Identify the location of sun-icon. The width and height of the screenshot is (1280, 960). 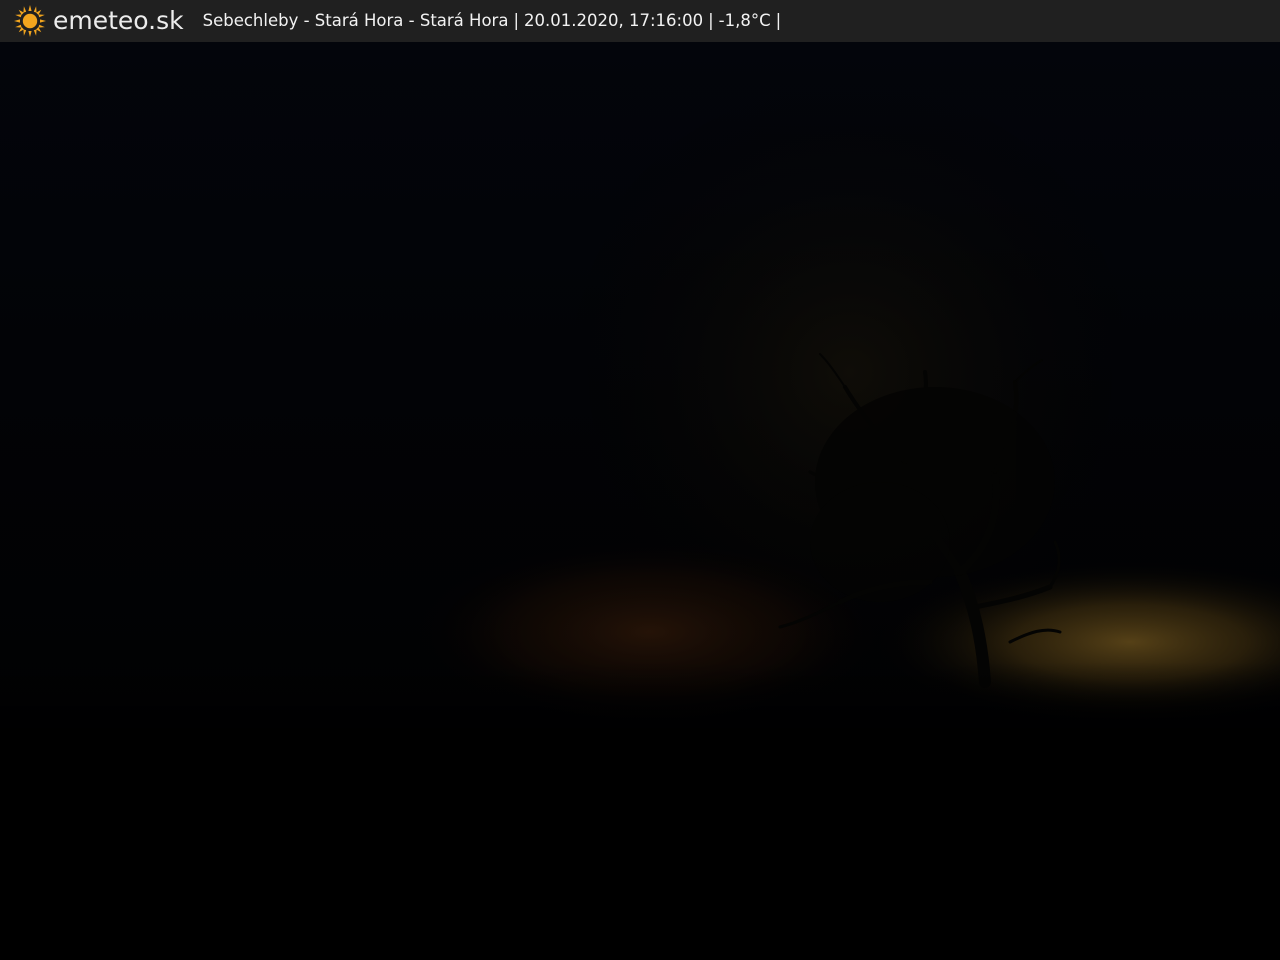
(30, 21).